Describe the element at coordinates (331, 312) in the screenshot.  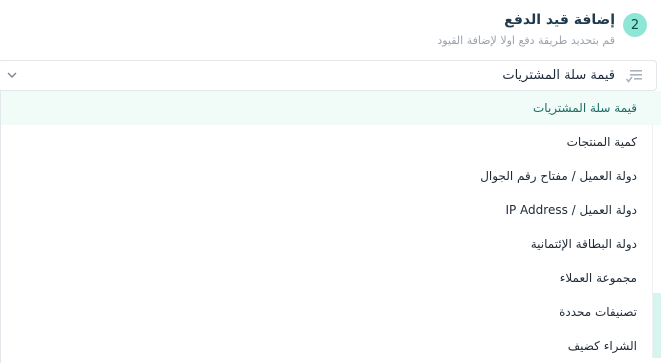
I see `dropdown-option: تصنيفات محددة` at that location.